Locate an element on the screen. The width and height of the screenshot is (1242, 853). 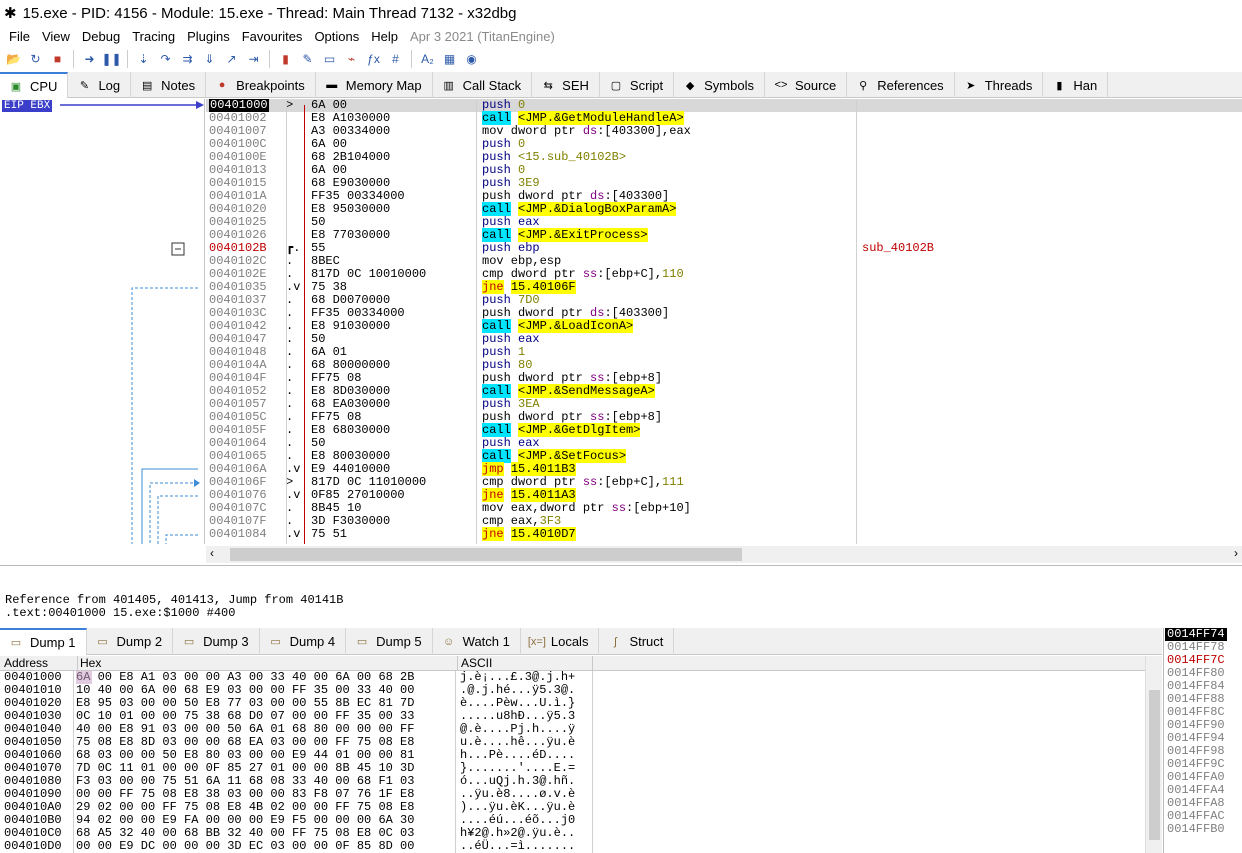
disasm-row: 00401047. 50 push eax is located at coordinates (724, 339).